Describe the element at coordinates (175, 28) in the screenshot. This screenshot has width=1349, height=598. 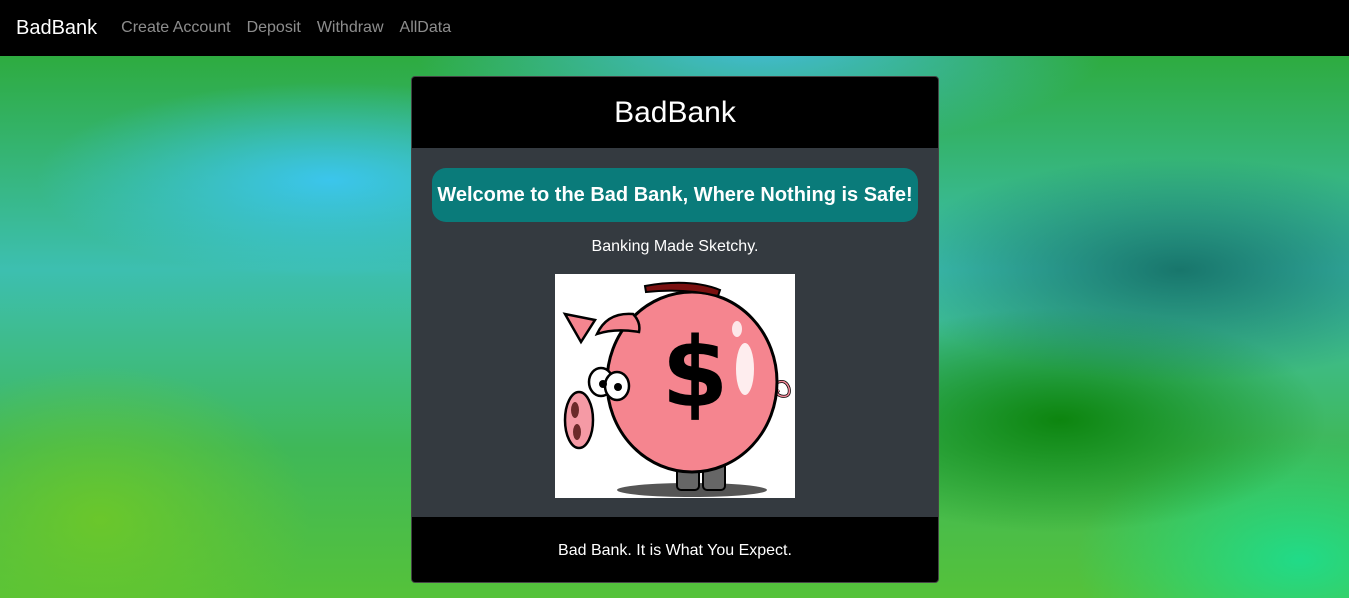
I see `nav-create-account: Create Account` at that location.